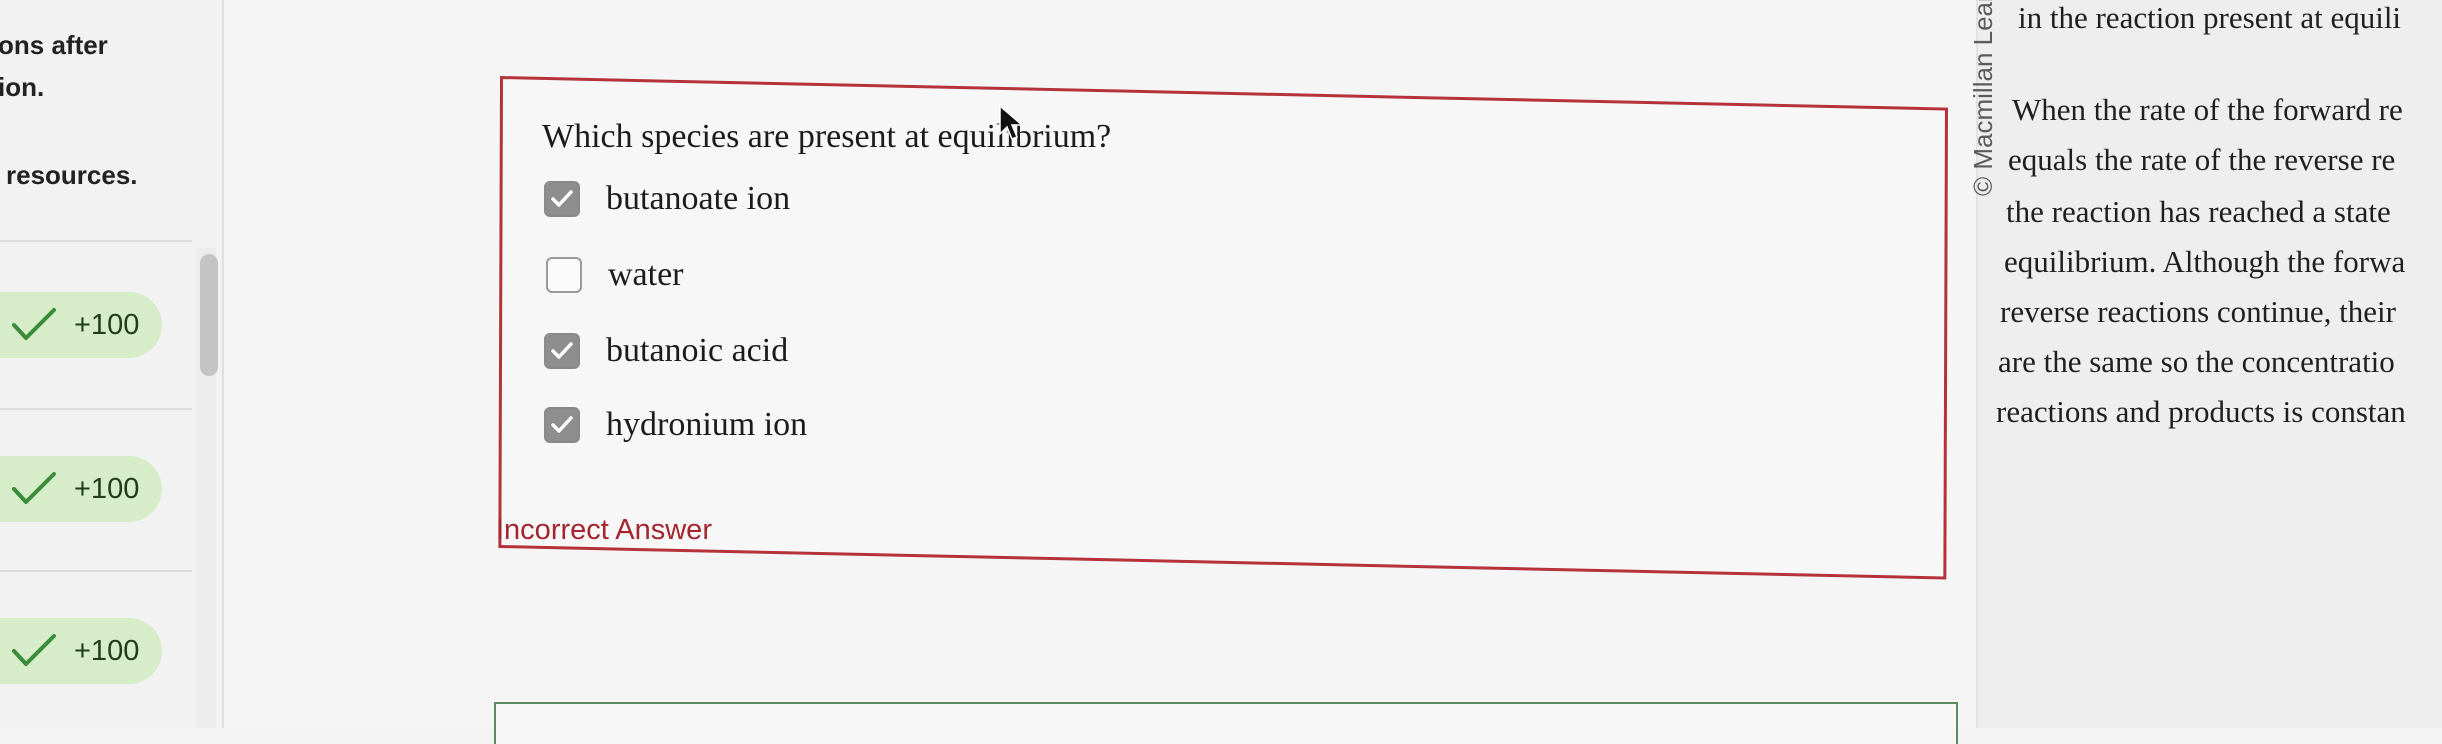 The width and height of the screenshot is (2442, 744). I want to click on next-question-box, so click(1226, 723).